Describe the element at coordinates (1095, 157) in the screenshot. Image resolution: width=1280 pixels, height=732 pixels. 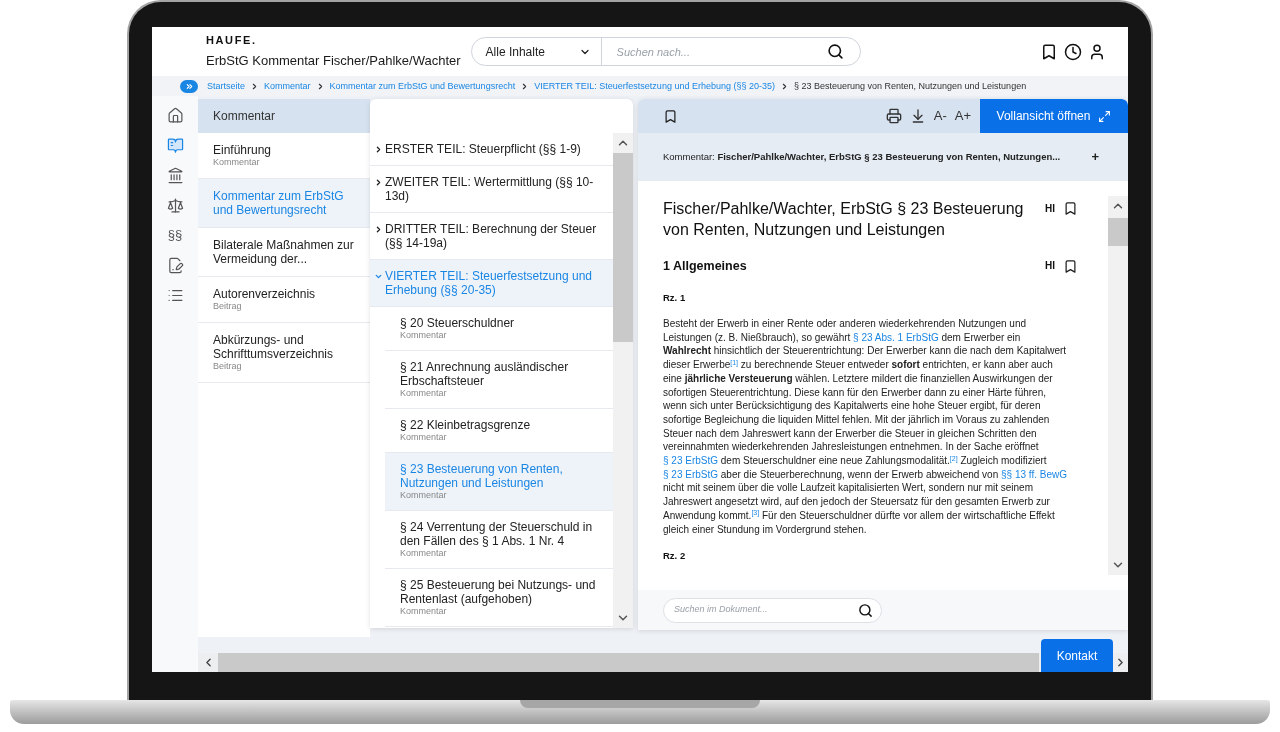
I see `expand-info-button: +` at that location.